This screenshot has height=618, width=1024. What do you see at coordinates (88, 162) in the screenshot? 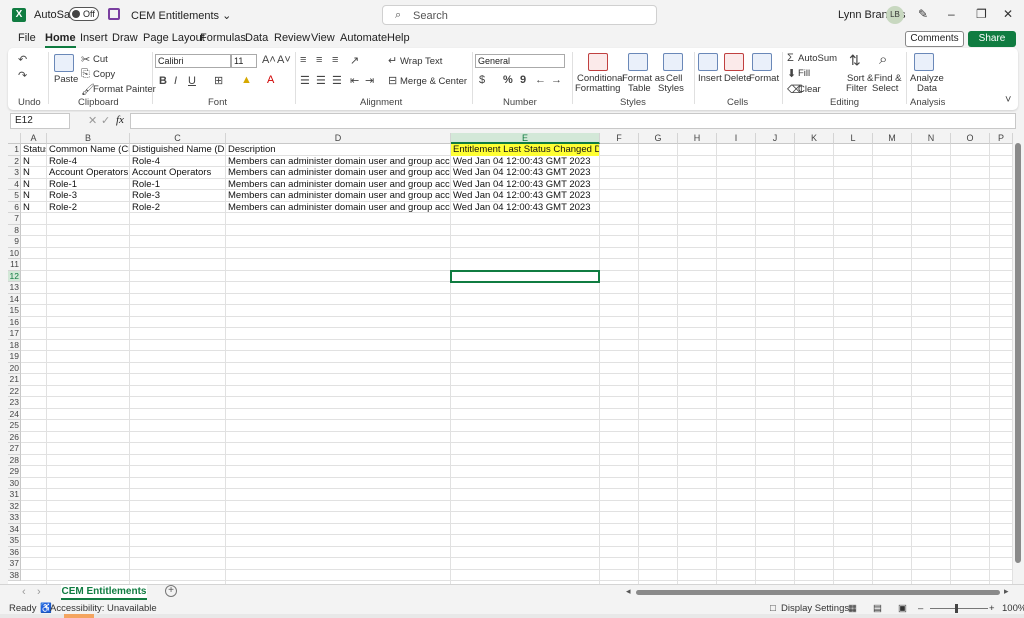
I see `table-cell: Role-4` at bounding box center [88, 162].